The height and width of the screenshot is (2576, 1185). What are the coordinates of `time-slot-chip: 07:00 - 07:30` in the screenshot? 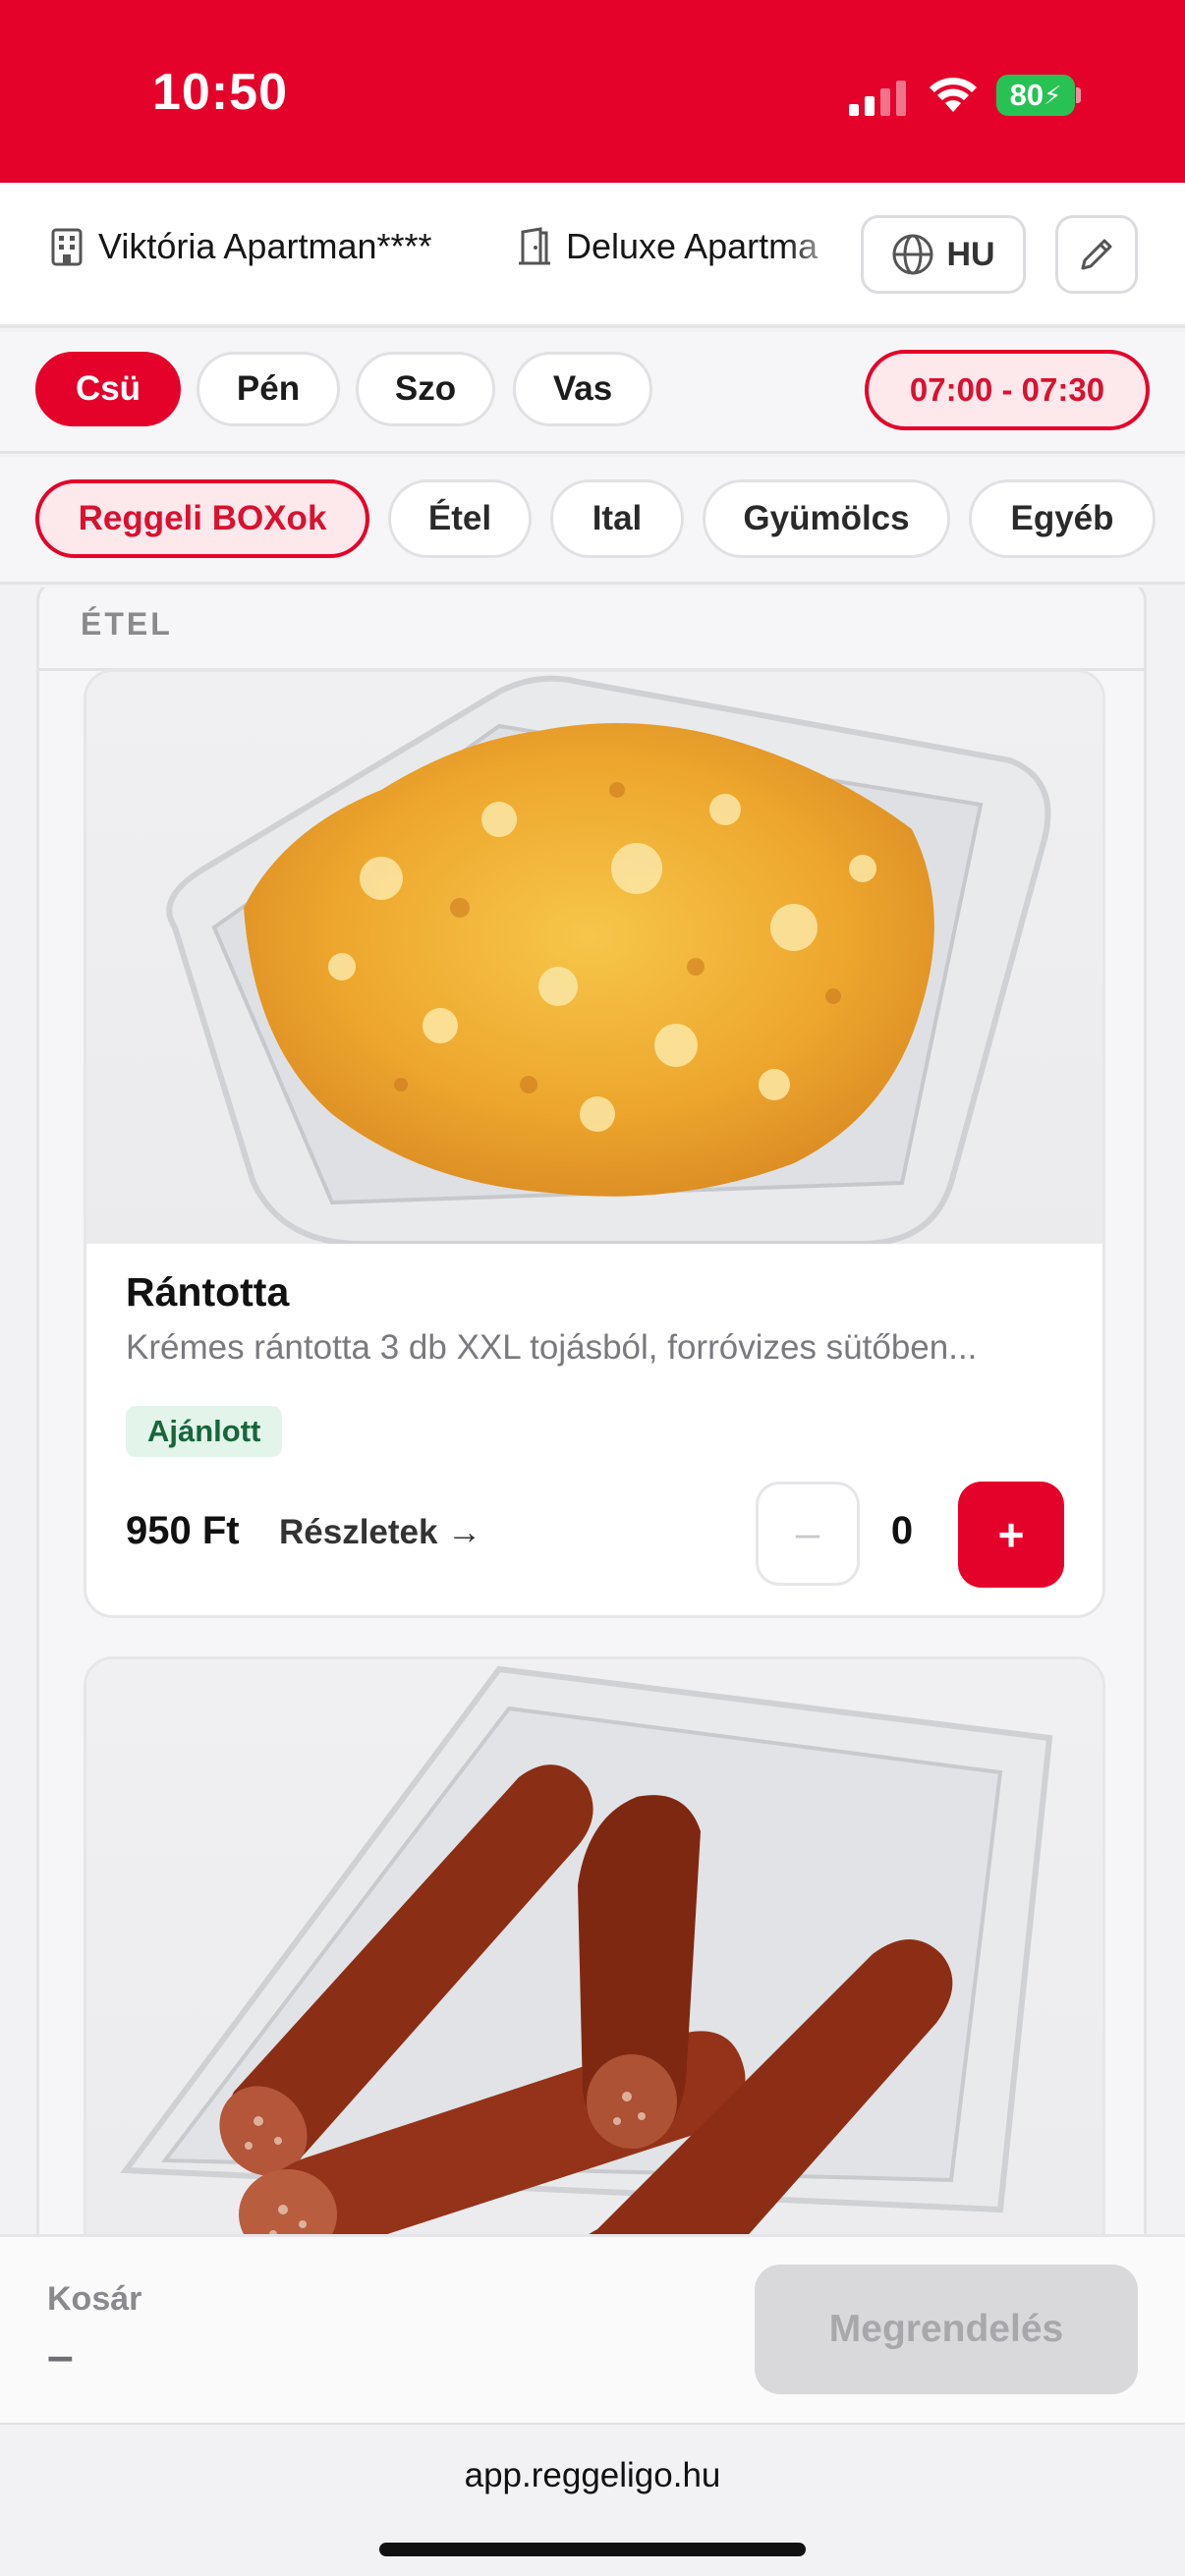 It's located at (1008, 390).